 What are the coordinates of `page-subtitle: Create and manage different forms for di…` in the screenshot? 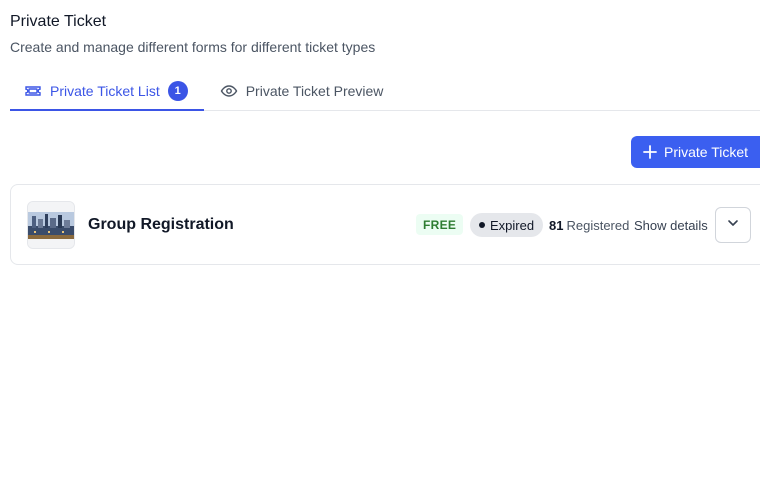 It's located at (193, 47).